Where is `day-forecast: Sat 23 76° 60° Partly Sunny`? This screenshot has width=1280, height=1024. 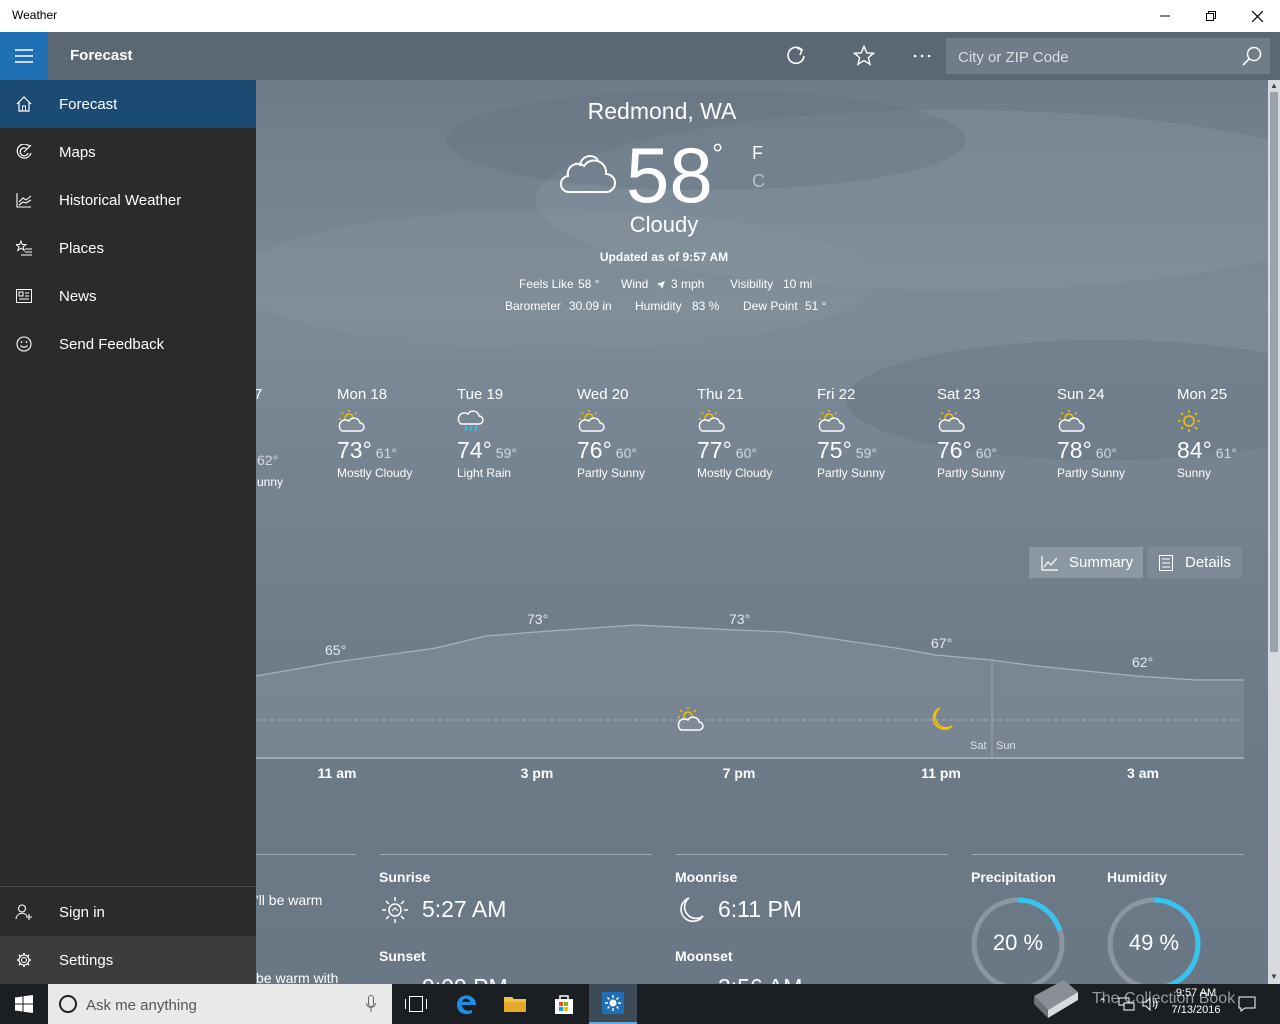
day-forecast: Sat 23 76° 60° Partly Sunny is located at coordinates (992, 433).